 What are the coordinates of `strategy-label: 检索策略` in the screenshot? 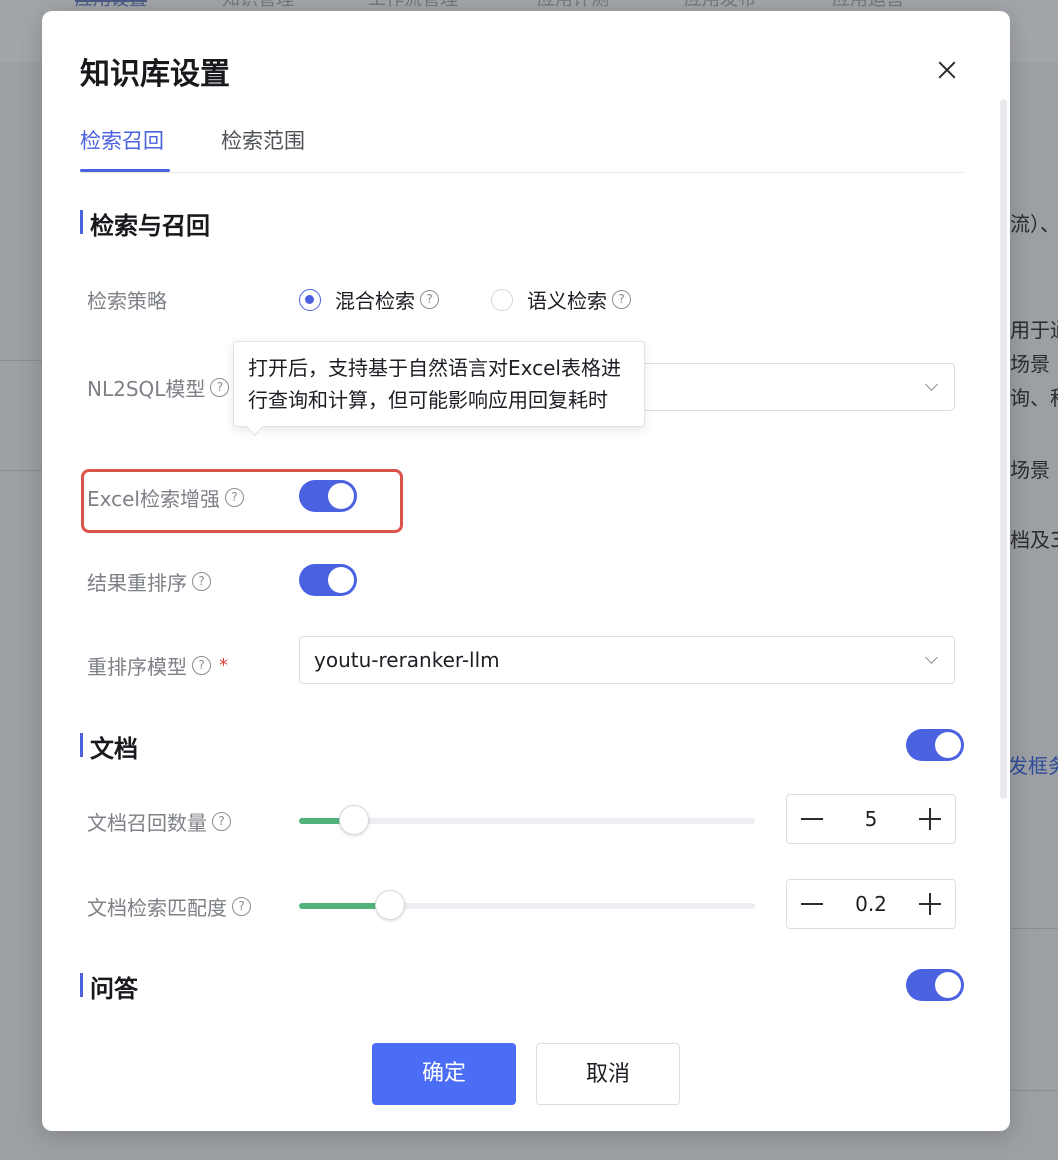 It's located at (127, 299).